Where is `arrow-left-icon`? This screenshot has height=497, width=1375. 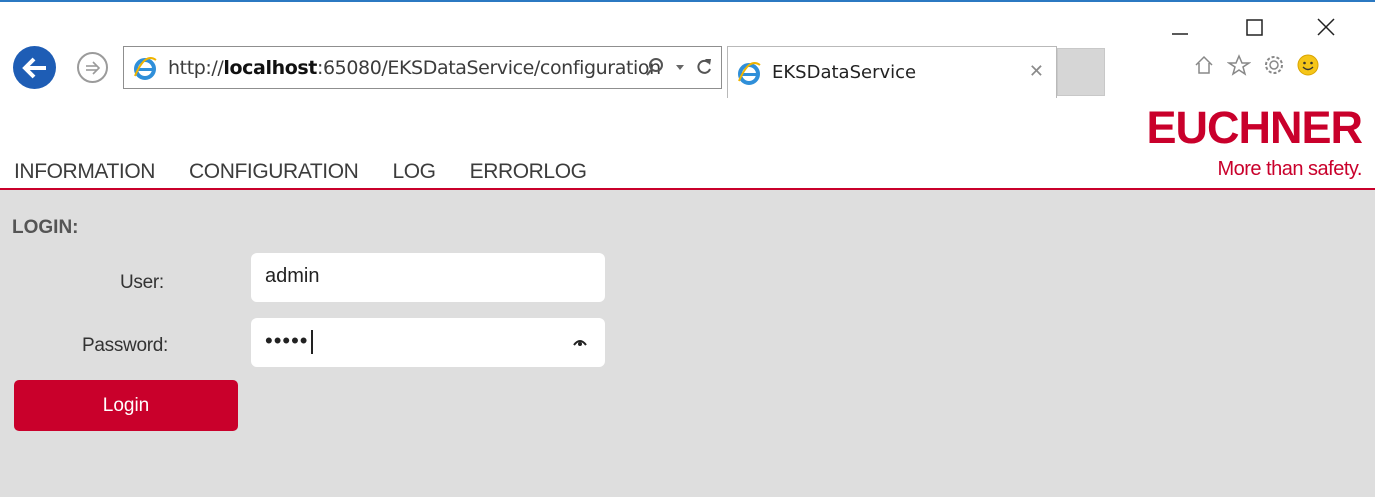 arrow-left-icon is located at coordinates (33, 67).